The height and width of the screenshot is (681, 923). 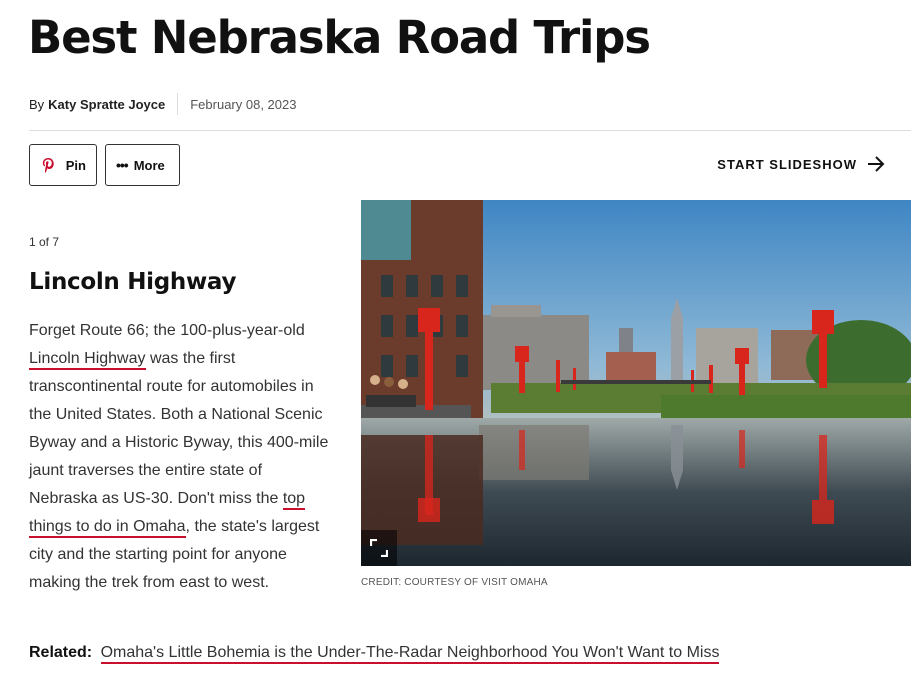 What do you see at coordinates (149, 165) in the screenshot?
I see `more-label: More` at bounding box center [149, 165].